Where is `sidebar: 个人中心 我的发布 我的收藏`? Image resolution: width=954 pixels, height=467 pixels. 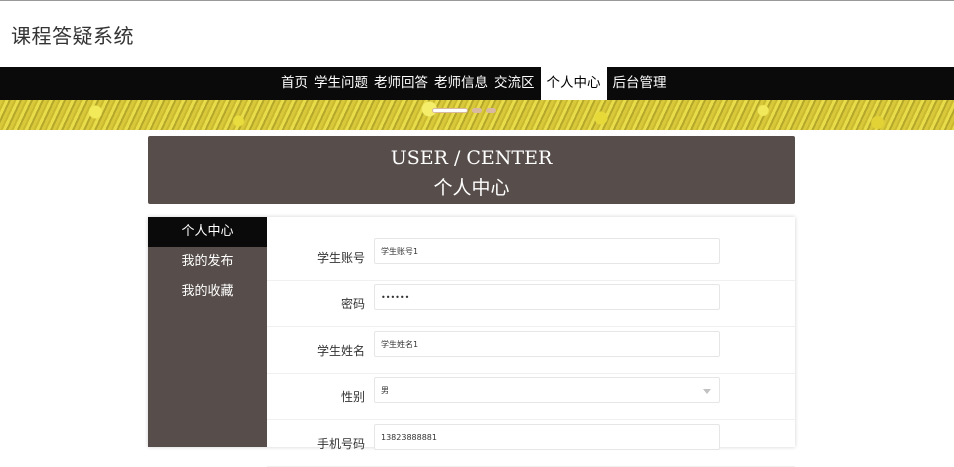 sidebar: 个人中心 我的发布 我的收藏 is located at coordinates (207, 332).